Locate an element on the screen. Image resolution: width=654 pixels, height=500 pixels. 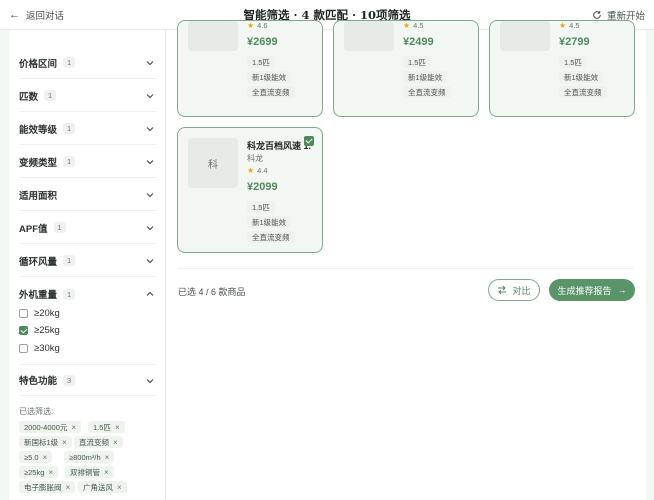
product-price: ¥2699 is located at coordinates (262, 42).